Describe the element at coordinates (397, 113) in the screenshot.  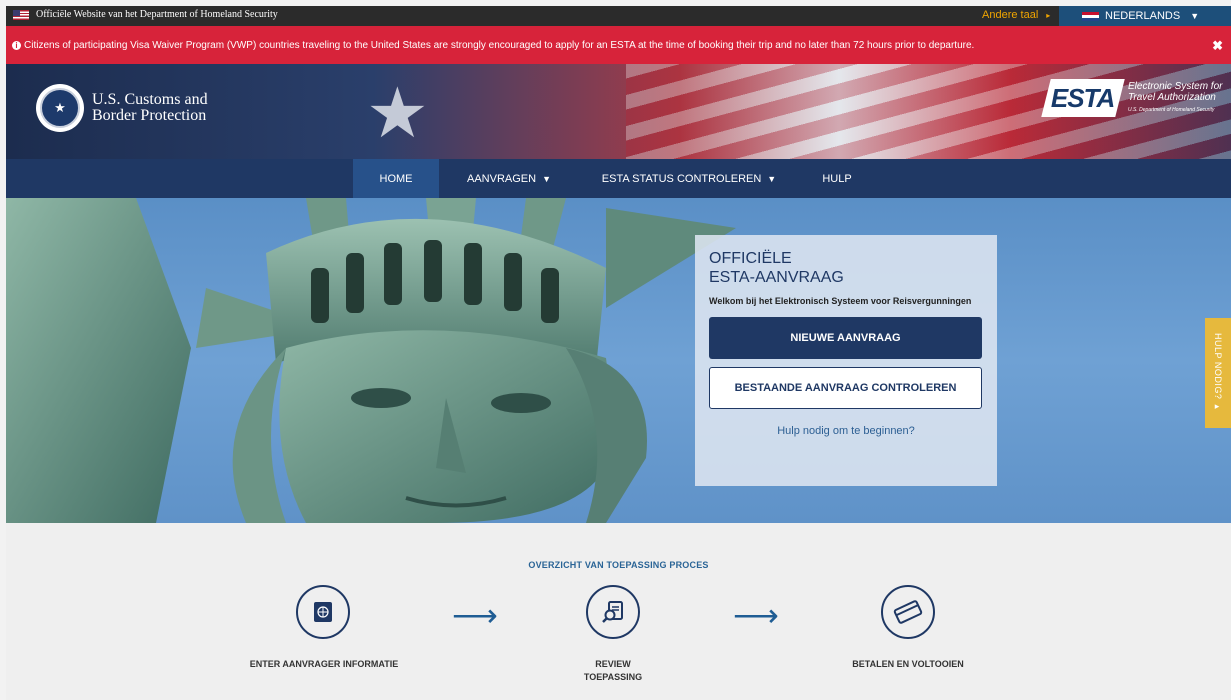
I see `flag-star-decoration: ★` at that location.